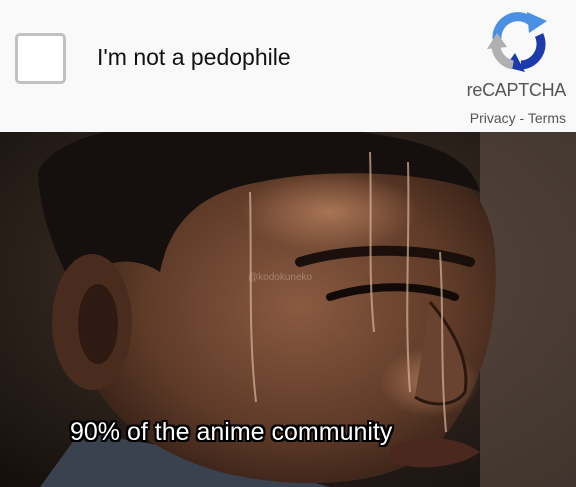 This screenshot has width=576, height=487. I want to click on captcha-checkbox-label: I'm not a pedophile, so click(194, 57).